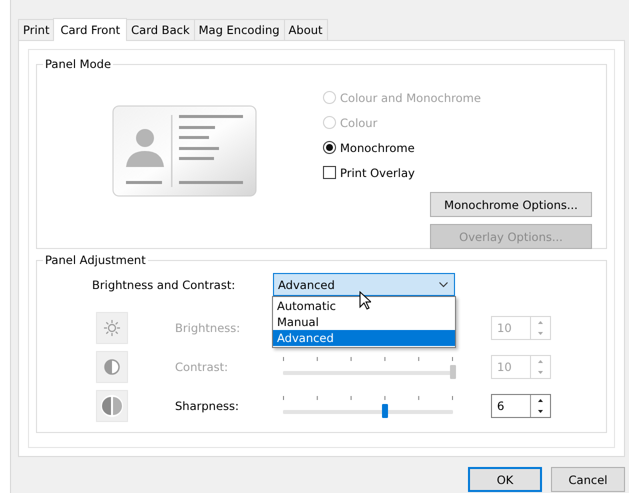  What do you see at coordinates (329, 172) in the screenshot?
I see `checkbox` at bounding box center [329, 172].